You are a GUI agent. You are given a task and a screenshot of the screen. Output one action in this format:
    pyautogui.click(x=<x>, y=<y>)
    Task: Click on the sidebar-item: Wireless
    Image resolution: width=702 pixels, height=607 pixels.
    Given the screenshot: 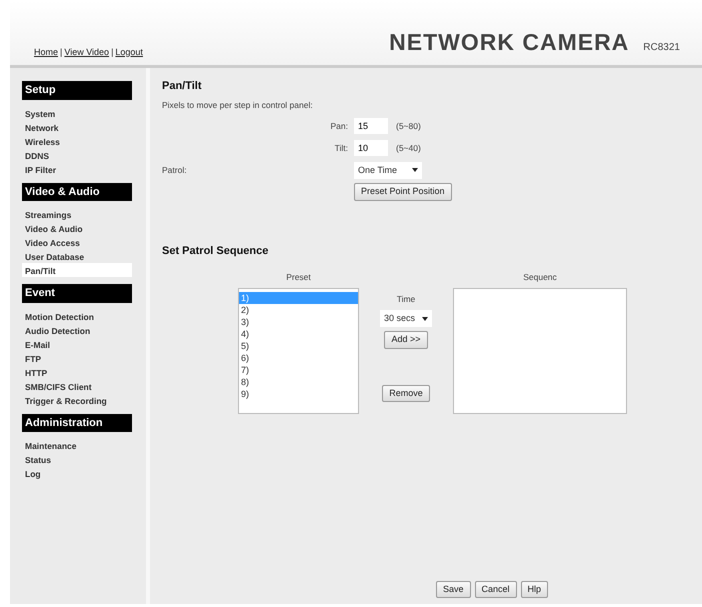 What is the action you would take?
    pyautogui.click(x=77, y=141)
    